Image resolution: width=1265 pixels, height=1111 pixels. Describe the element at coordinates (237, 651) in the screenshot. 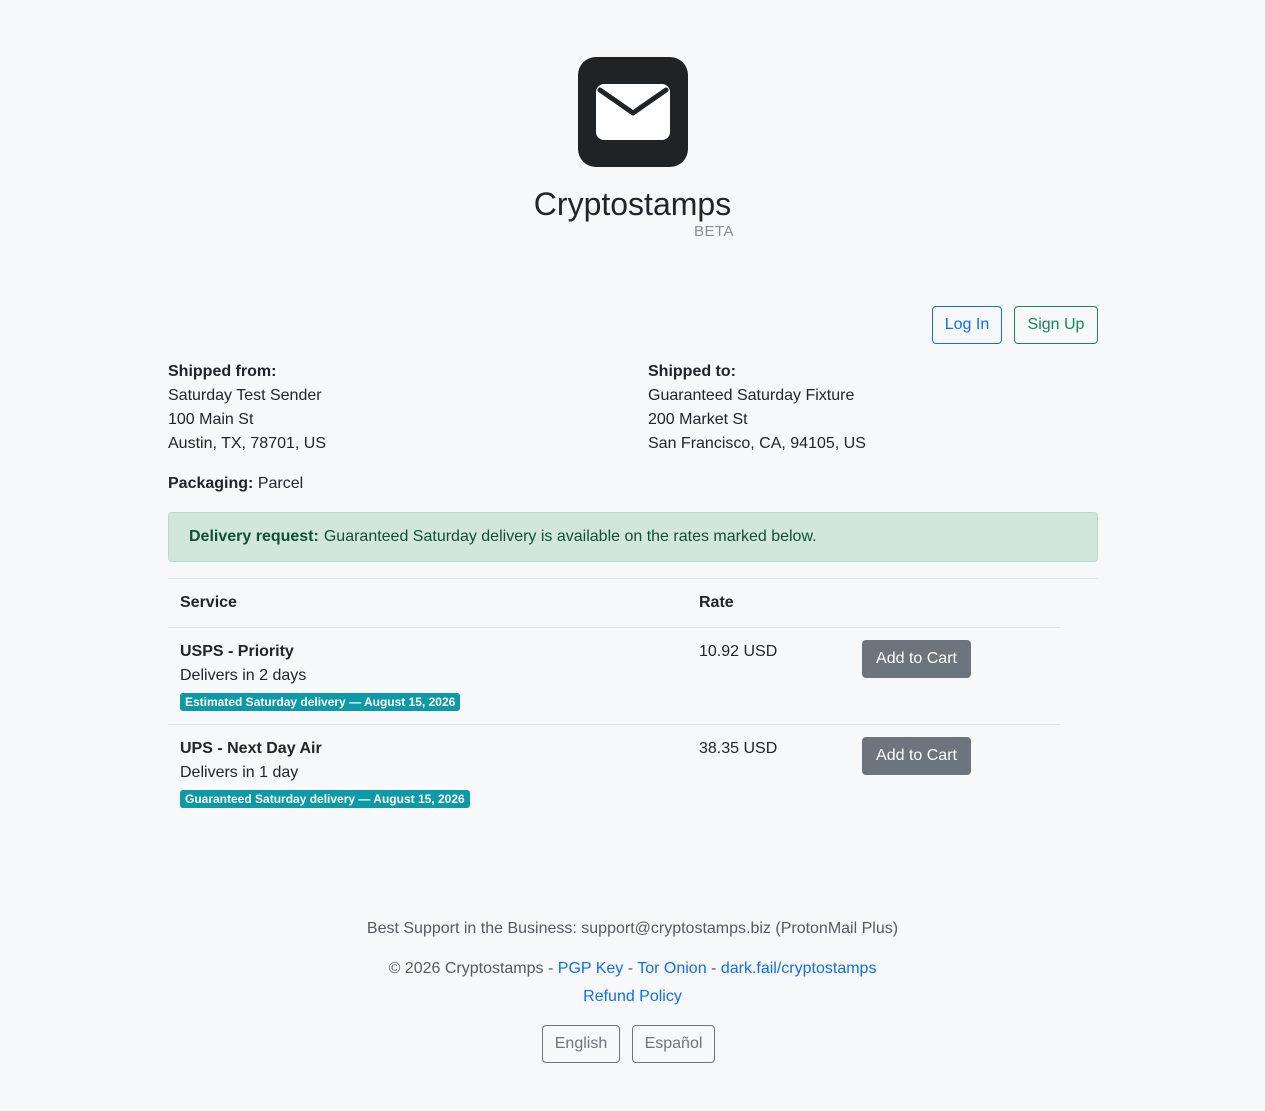

I see `service-name: USPS - Priority` at that location.